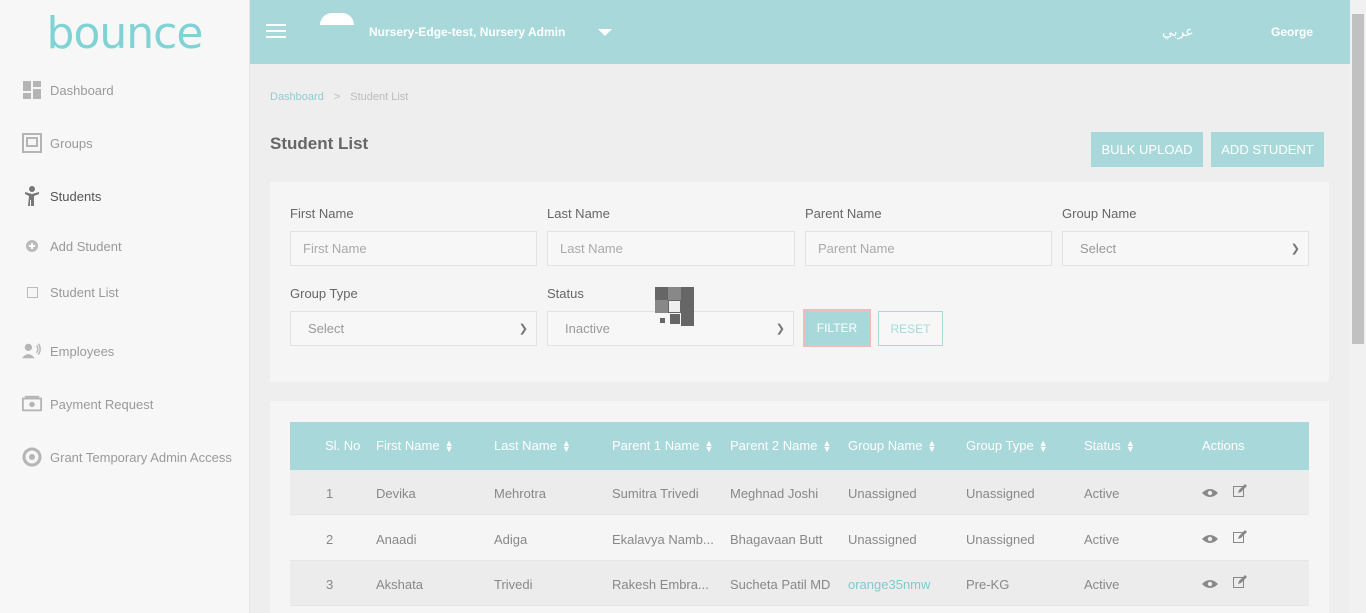 The height and width of the screenshot is (613, 1366). What do you see at coordinates (32, 351) in the screenshot?
I see `employees-icon` at bounding box center [32, 351].